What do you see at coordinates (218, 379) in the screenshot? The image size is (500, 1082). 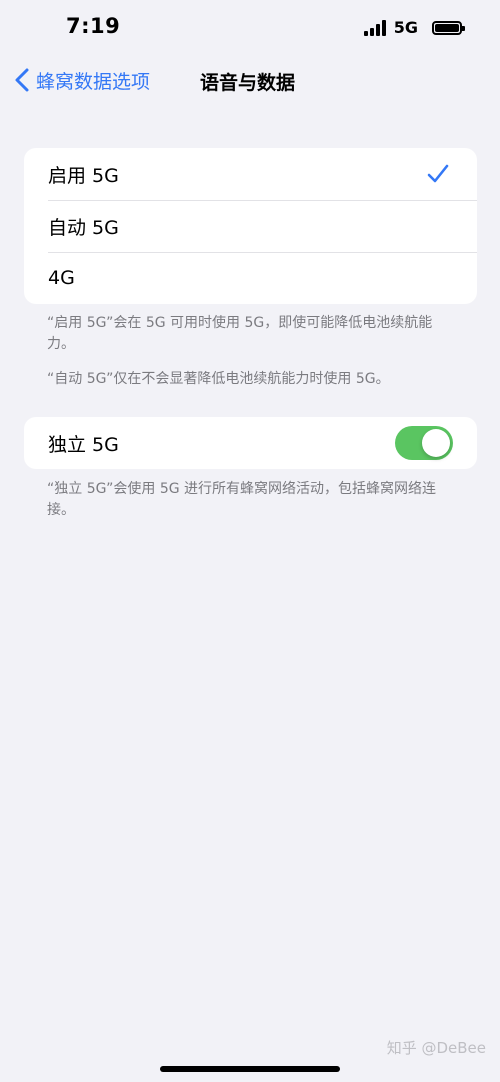 I see `options-note-2: “自动 5G”仅在不会显著降低电池续航能力时使用 5G。` at bounding box center [218, 379].